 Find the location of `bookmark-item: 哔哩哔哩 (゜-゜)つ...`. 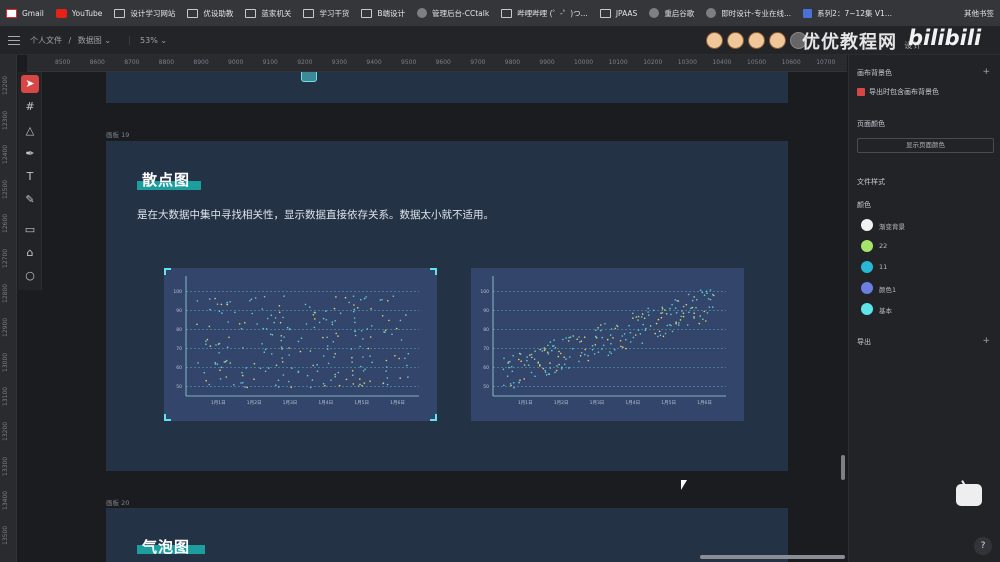

bookmark-item: 哔哩哔哩 (゜-゜)つ... is located at coordinates (544, 13).